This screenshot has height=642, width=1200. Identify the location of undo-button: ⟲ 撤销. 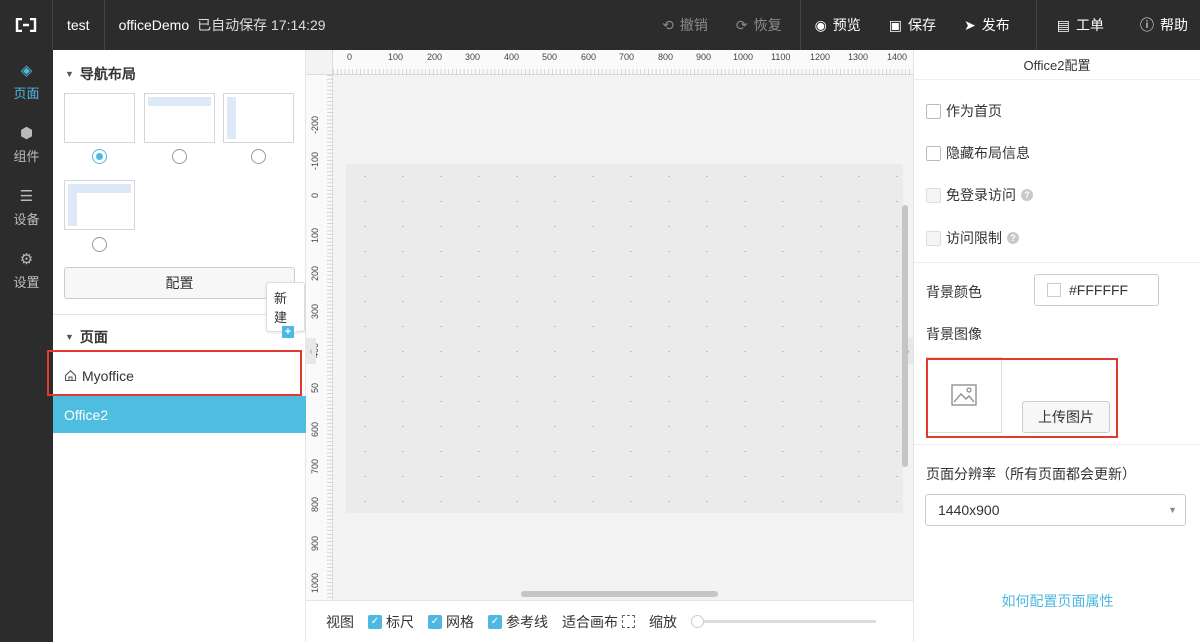
(685, 25).